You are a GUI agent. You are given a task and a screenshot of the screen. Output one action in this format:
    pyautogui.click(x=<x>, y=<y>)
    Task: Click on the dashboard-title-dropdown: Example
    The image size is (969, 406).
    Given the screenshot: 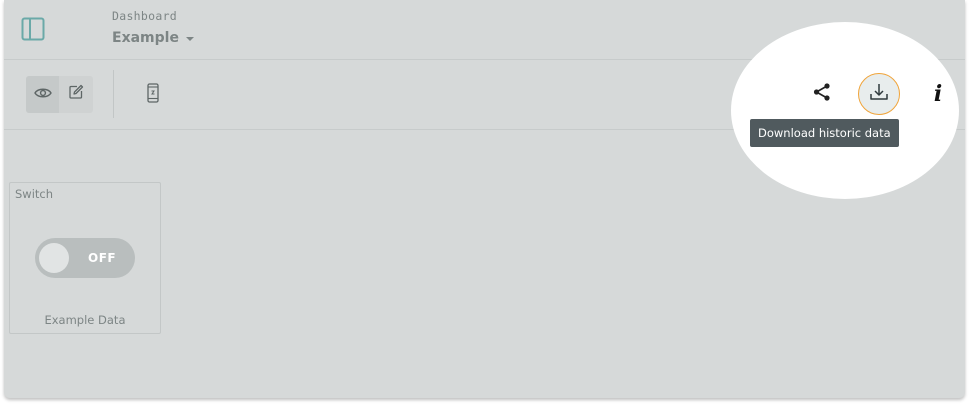 What is the action you would take?
    pyautogui.click(x=153, y=38)
    